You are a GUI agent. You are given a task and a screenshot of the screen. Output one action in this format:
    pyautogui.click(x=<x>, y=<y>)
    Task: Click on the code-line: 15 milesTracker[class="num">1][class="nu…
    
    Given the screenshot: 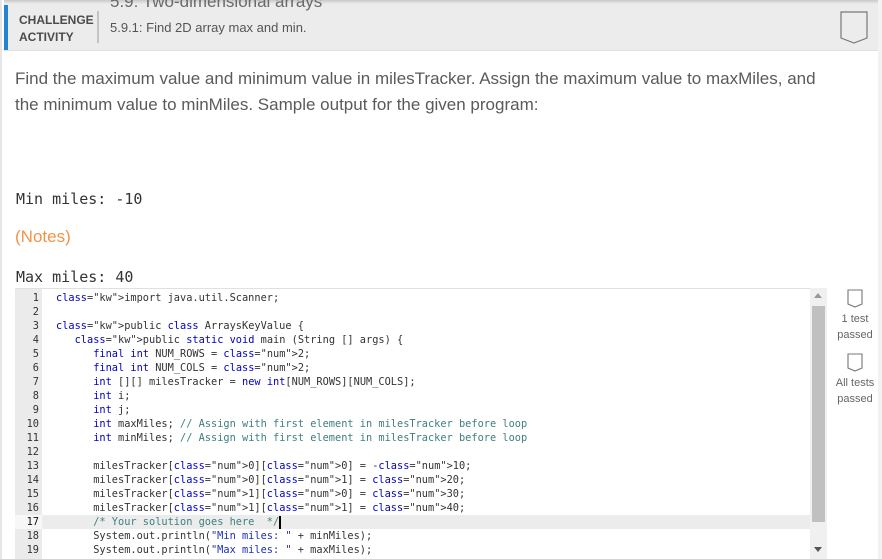 What is the action you would take?
    pyautogui.click(x=412, y=494)
    